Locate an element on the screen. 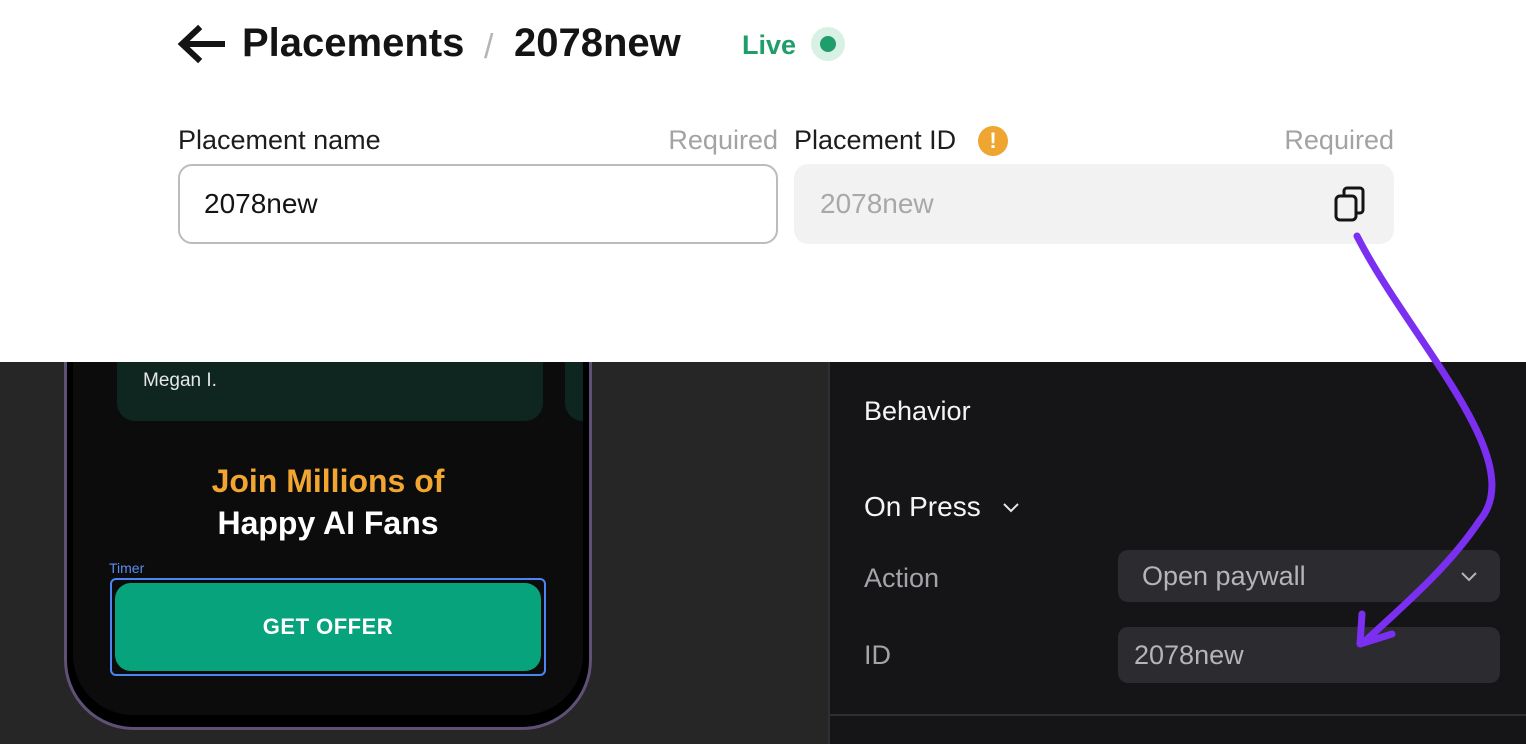  get-offer-button: GET OFFER is located at coordinates (328, 627).